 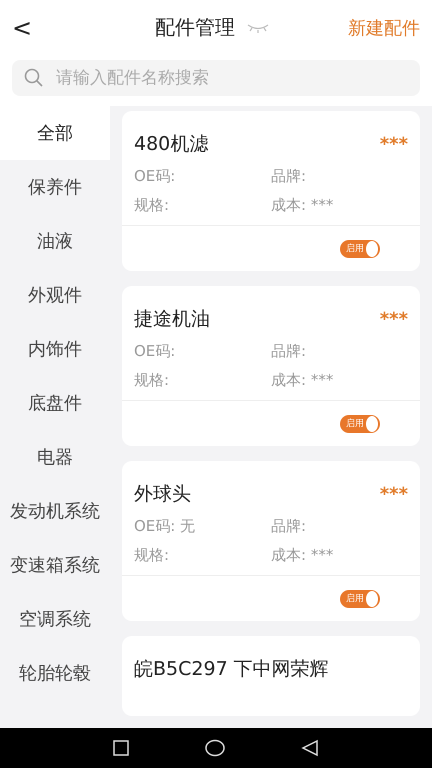 I want to click on category-tab: 发动机系统, so click(x=55, y=511).